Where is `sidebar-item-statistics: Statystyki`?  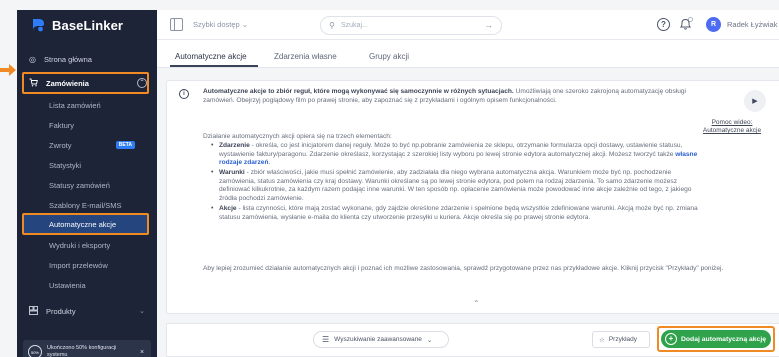 sidebar-item-statistics: Statystyki is located at coordinates (87, 165).